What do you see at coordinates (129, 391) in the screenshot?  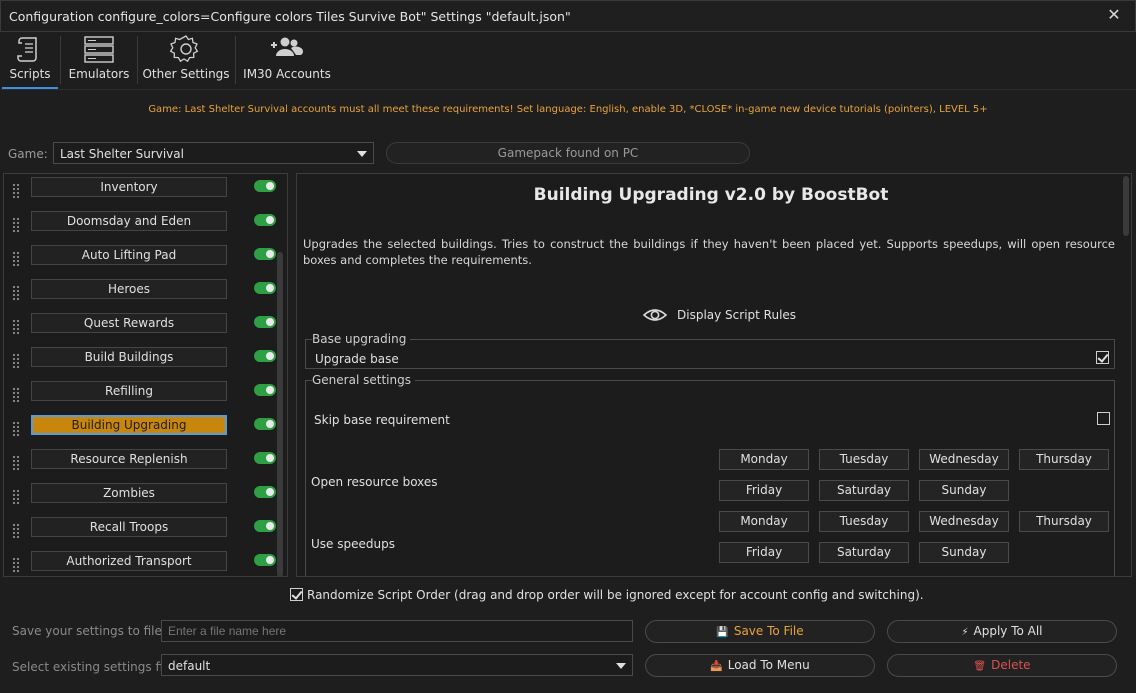 I see `script-button-refilling: Refilling` at bounding box center [129, 391].